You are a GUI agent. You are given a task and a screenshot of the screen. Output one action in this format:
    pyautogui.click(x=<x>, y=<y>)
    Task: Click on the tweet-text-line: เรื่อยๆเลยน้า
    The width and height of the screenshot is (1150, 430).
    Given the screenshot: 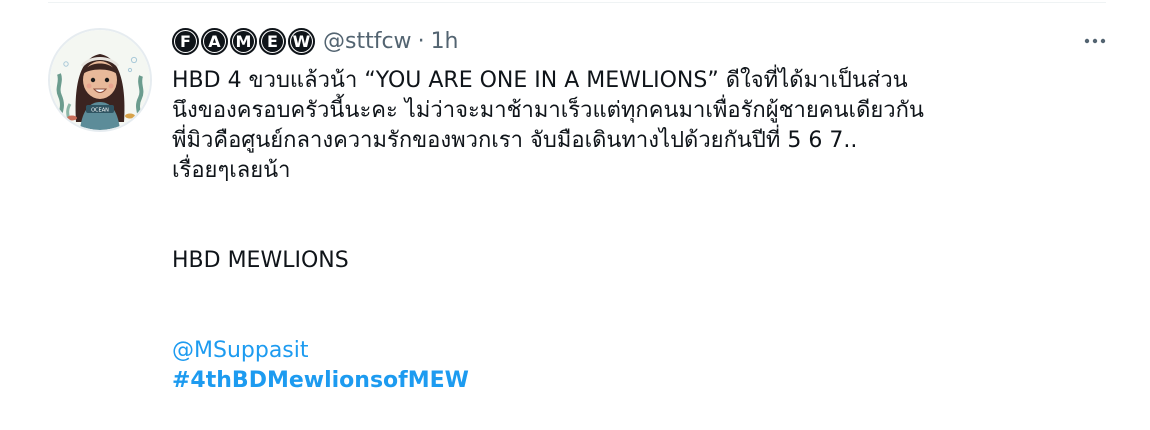 What is the action you would take?
    pyautogui.click(x=231, y=170)
    